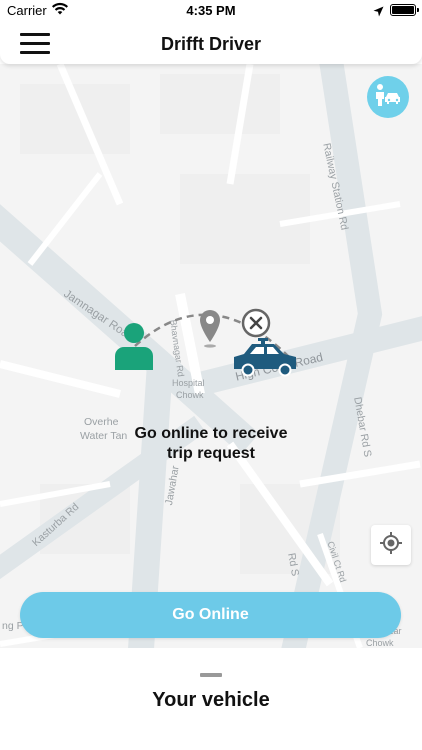 This screenshot has height=750, width=422. I want to click on status-time: 4:35 PM, so click(211, 10).